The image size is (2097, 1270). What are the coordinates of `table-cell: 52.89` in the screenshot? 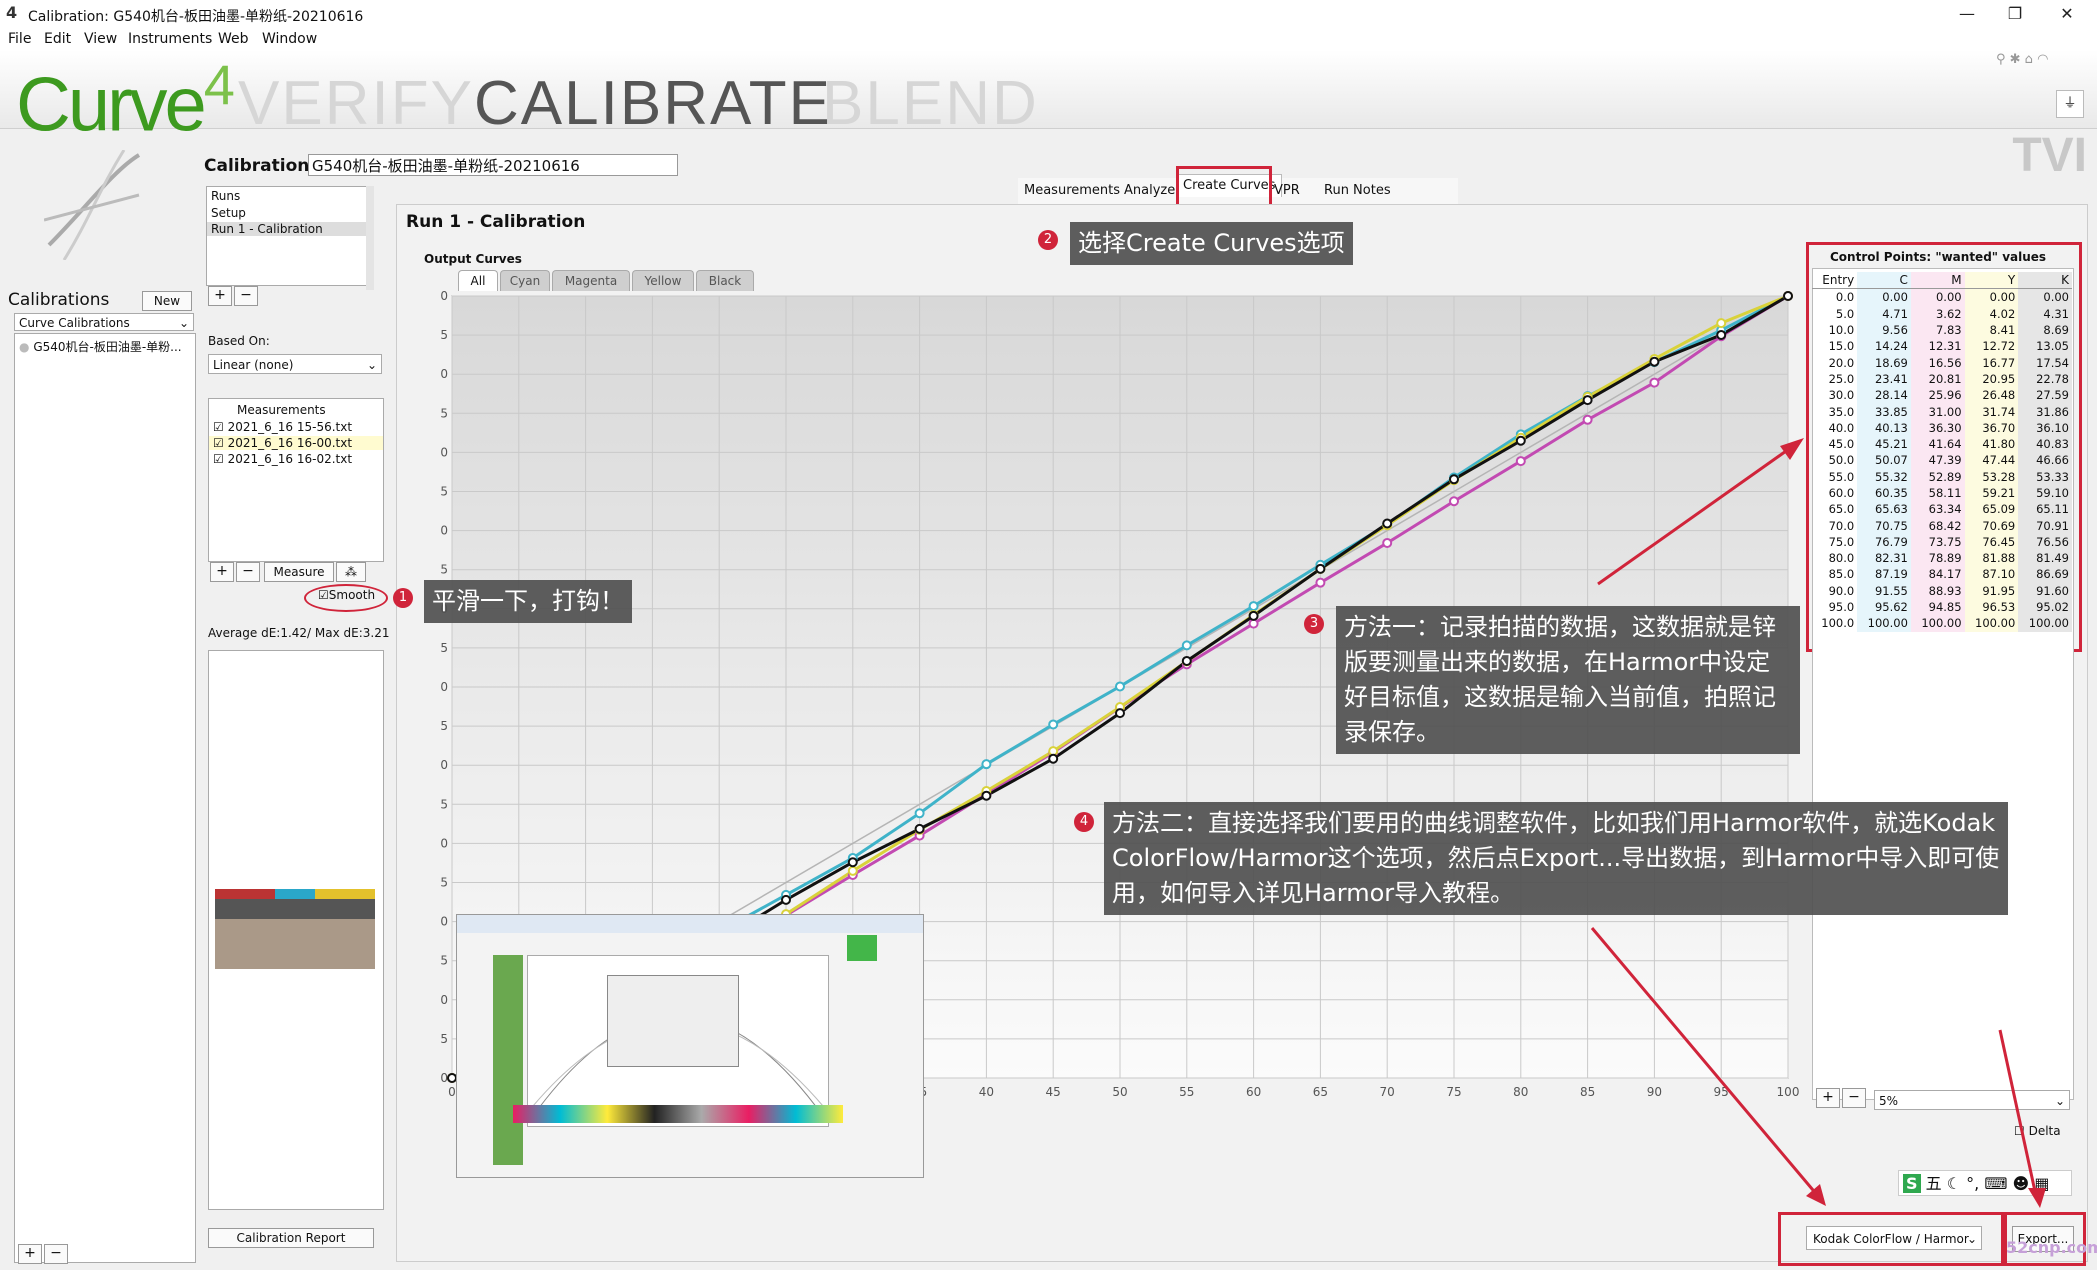 It's located at (1937, 476).